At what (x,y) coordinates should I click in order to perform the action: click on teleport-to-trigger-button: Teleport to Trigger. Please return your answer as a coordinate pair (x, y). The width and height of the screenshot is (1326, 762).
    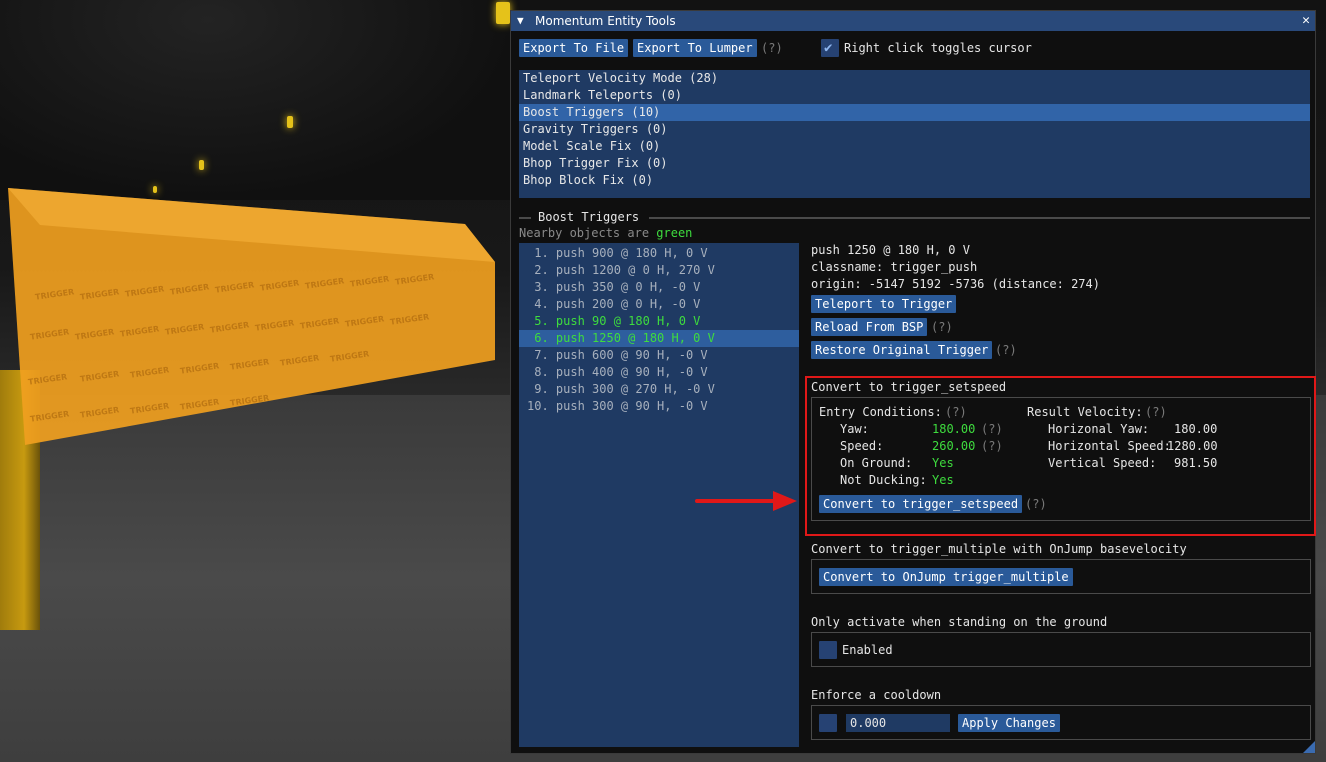
    Looking at the image, I should click on (884, 304).